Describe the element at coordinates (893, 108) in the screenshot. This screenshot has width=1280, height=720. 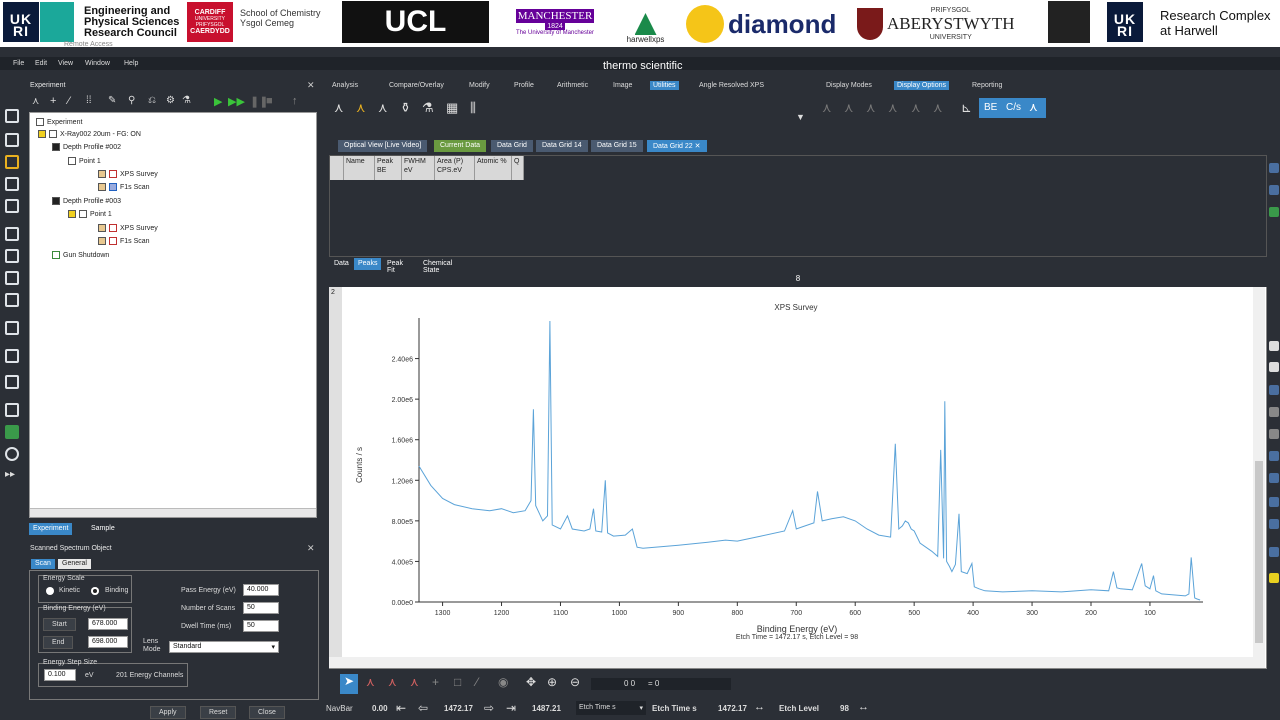
I see `display-mode-4-icon: ⋏` at that location.